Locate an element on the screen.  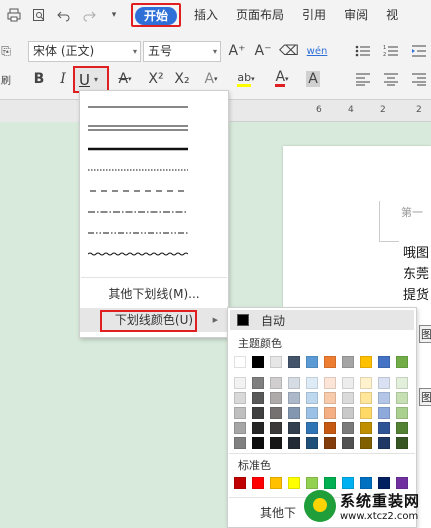
print-preview-icon is located at coordinates (39, 15).